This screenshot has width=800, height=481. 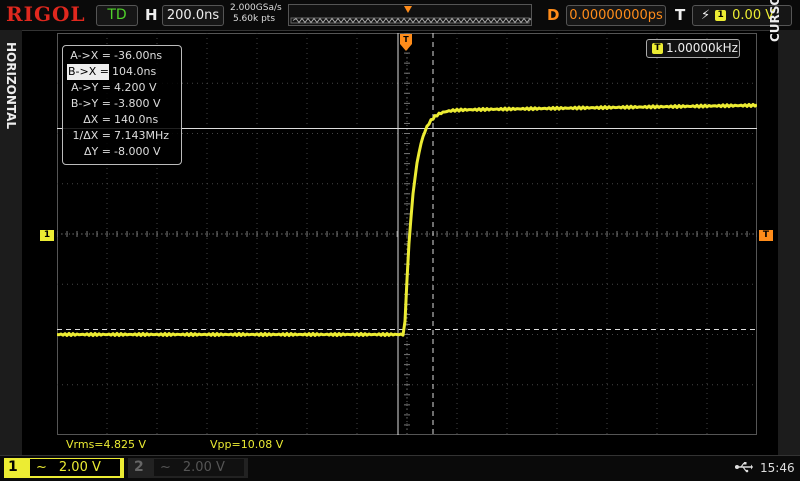 I want to click on counter-trigger-icon: T, so click(x=657, y=48).